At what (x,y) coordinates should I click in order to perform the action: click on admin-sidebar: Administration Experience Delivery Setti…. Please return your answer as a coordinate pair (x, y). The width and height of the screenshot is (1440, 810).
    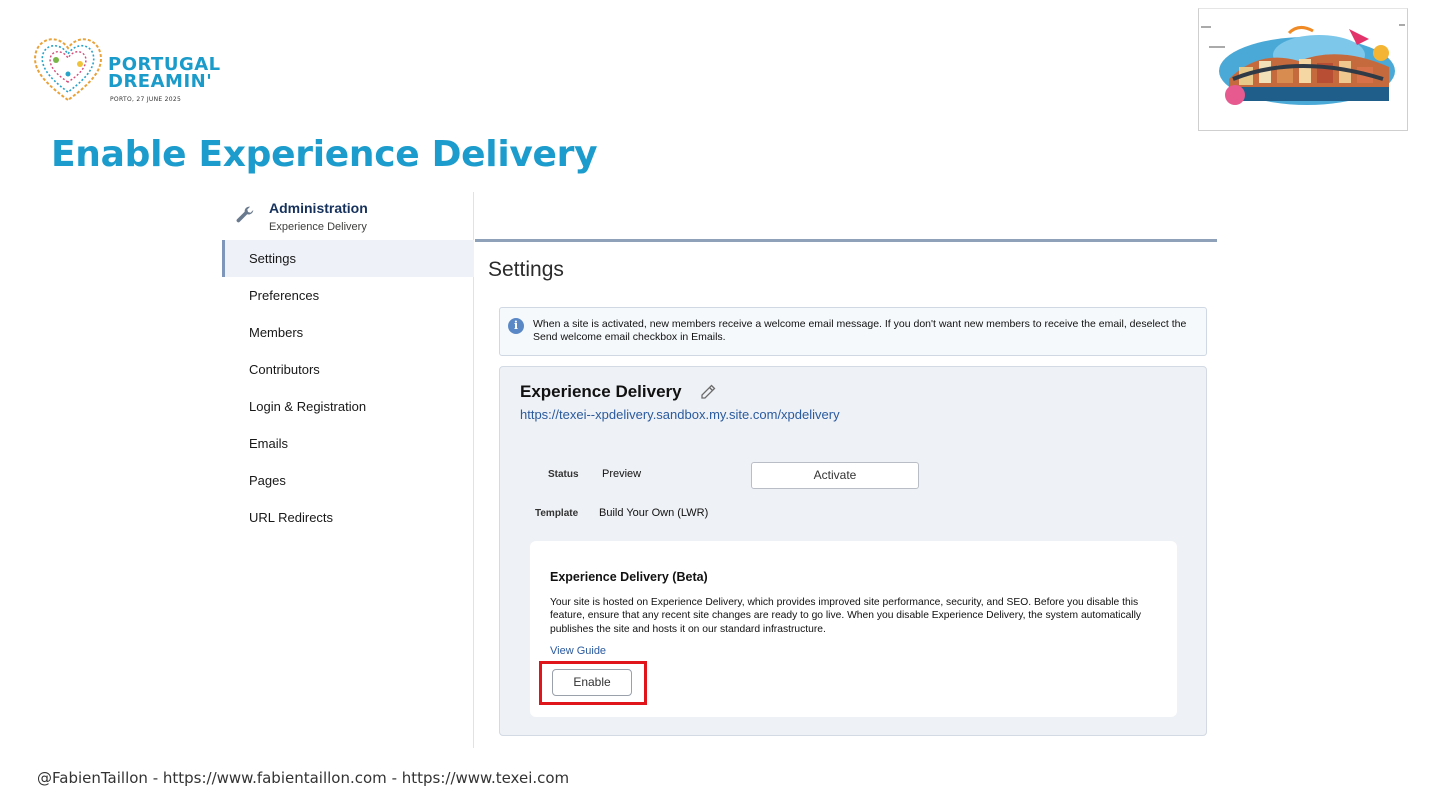
    Looking at the image, I should click on (348, 470).